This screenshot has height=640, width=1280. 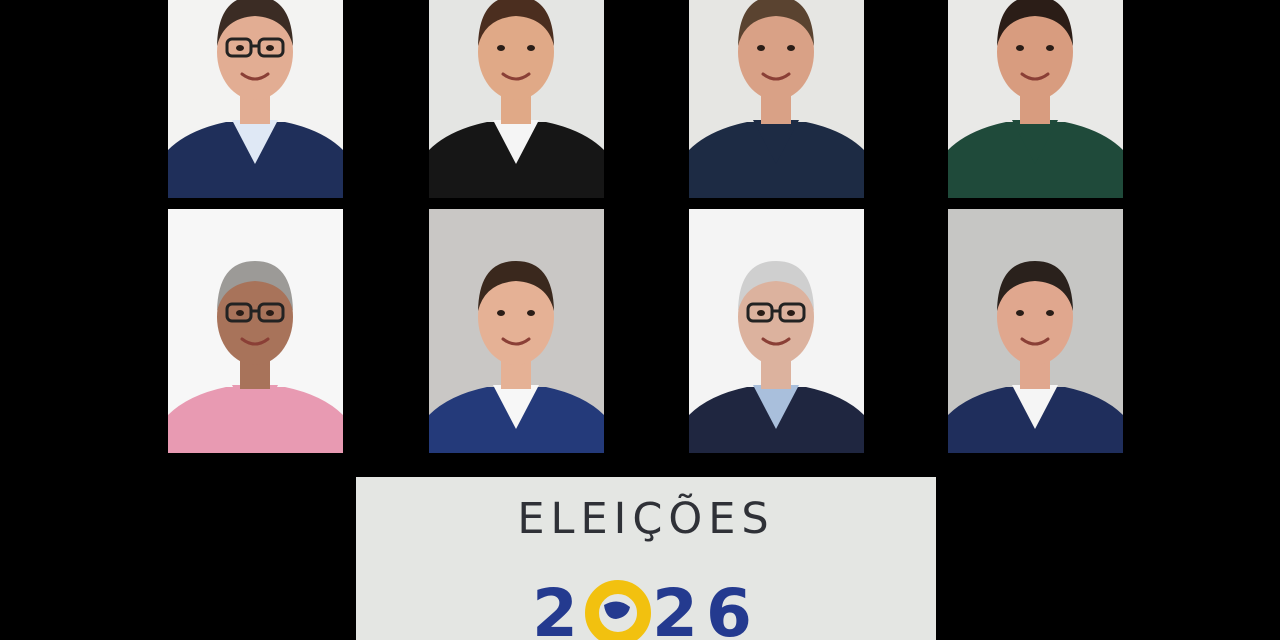 I want to click on year-digit-3: 2, so click(x=675, y=607).